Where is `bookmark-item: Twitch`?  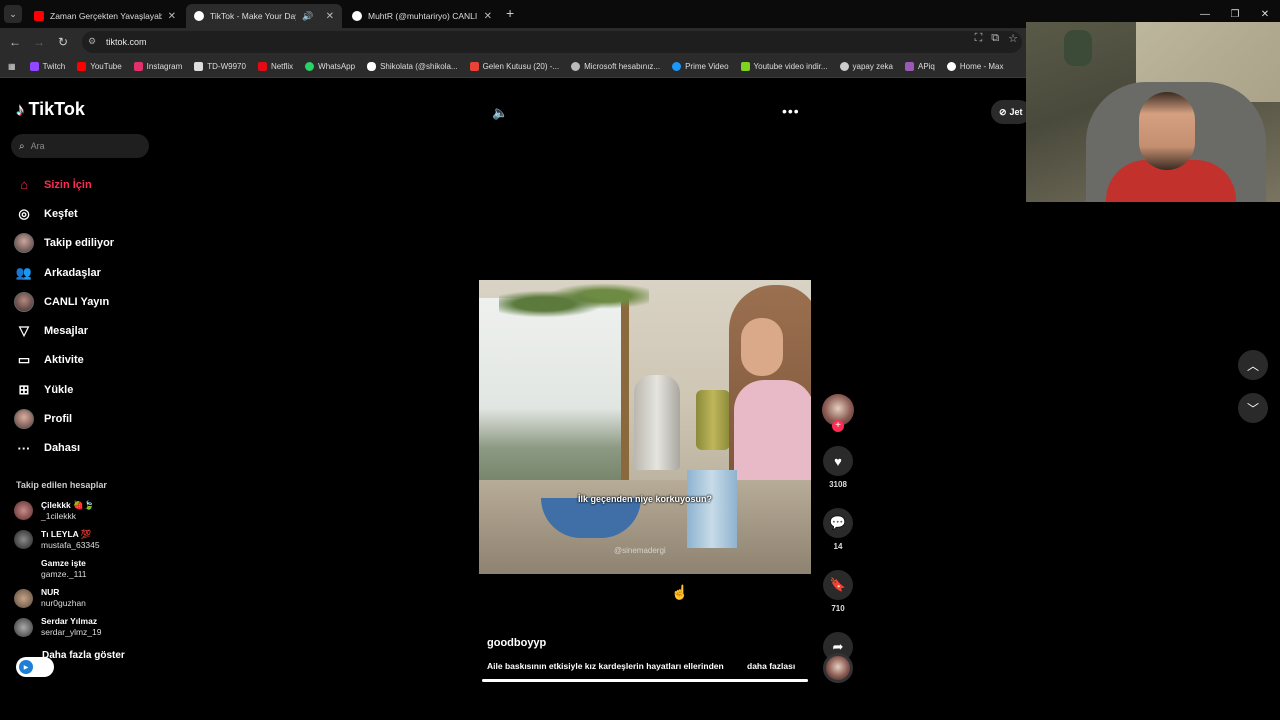
bookmark-item: Twitch is located at coordinates (47, 66).